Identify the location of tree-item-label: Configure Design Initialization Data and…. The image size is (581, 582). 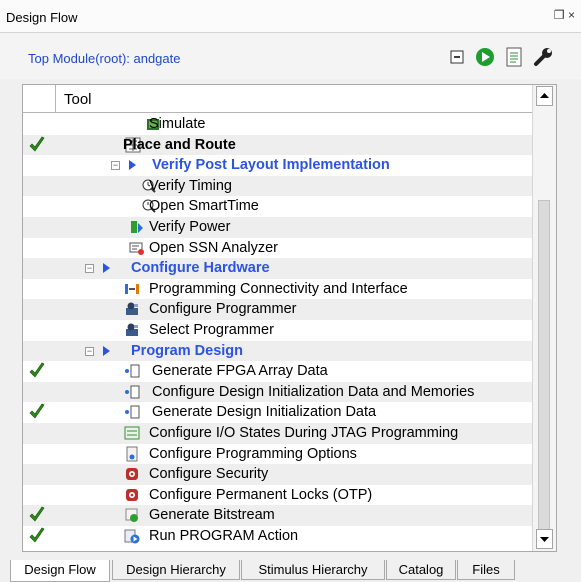
(313, 391).